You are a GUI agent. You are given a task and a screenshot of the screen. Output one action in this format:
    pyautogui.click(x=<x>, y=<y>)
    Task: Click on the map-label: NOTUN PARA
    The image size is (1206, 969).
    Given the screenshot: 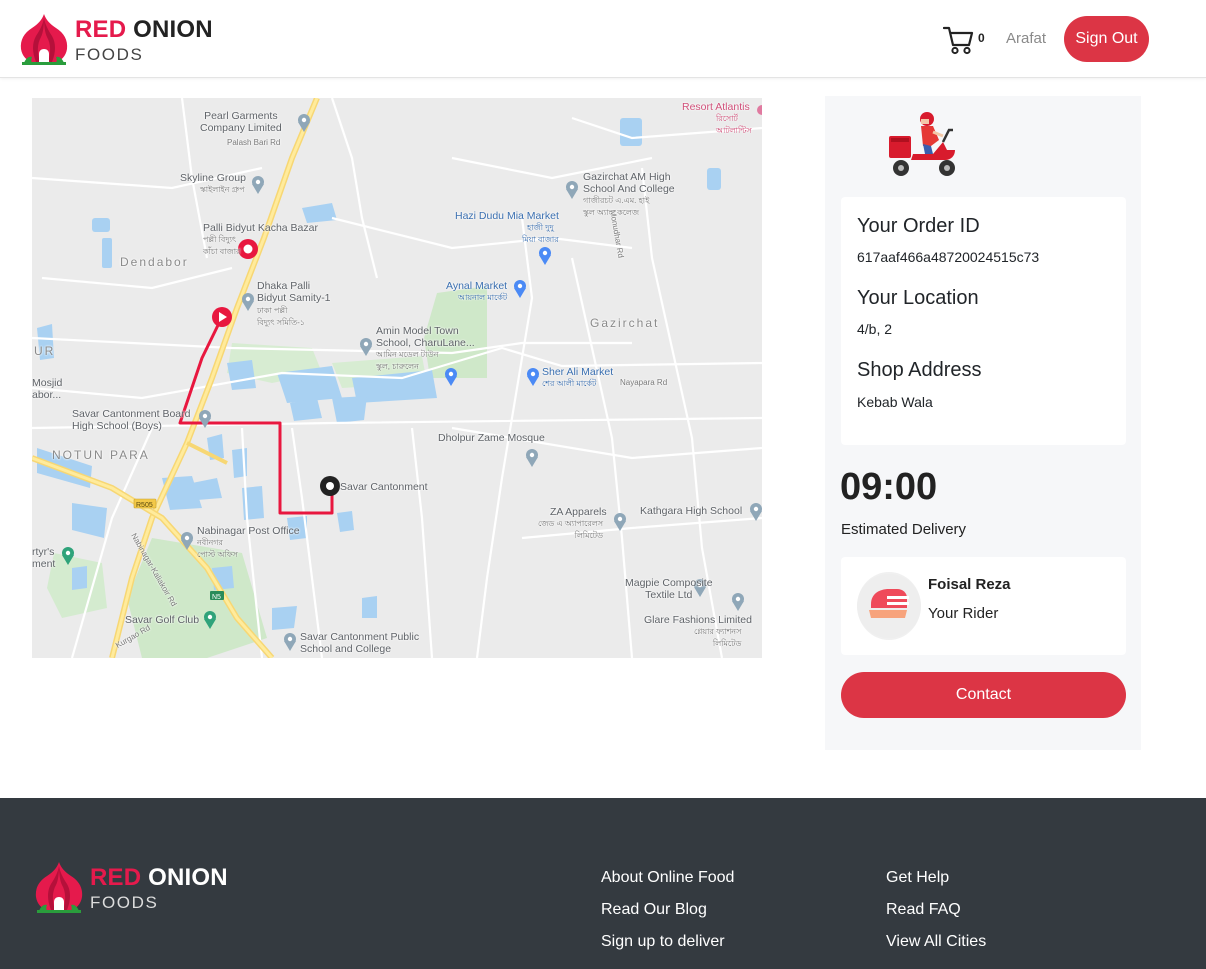 What is the action you would take?
    pyautogui.click(x=101, y=455)
    